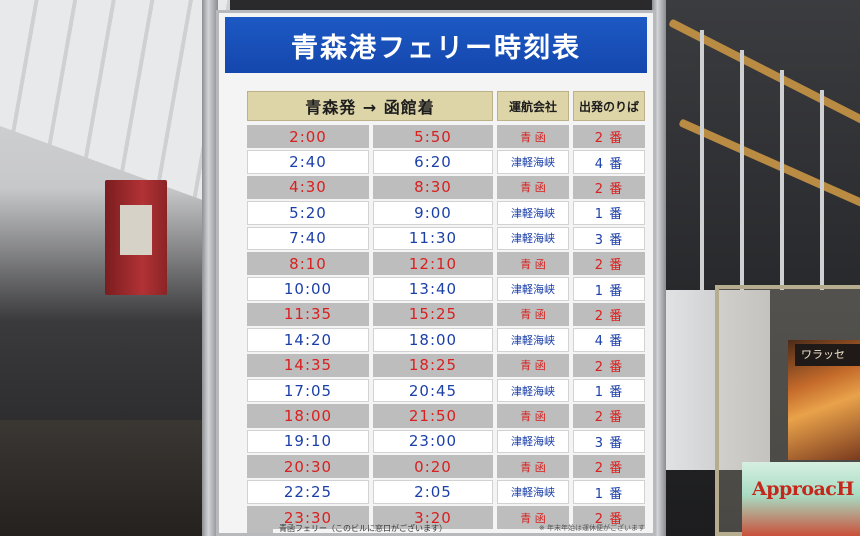 This screenshot has width=860, height=536. I want to click on table-row: 8:10 12:10 青 函2 番, so click(446, 263).